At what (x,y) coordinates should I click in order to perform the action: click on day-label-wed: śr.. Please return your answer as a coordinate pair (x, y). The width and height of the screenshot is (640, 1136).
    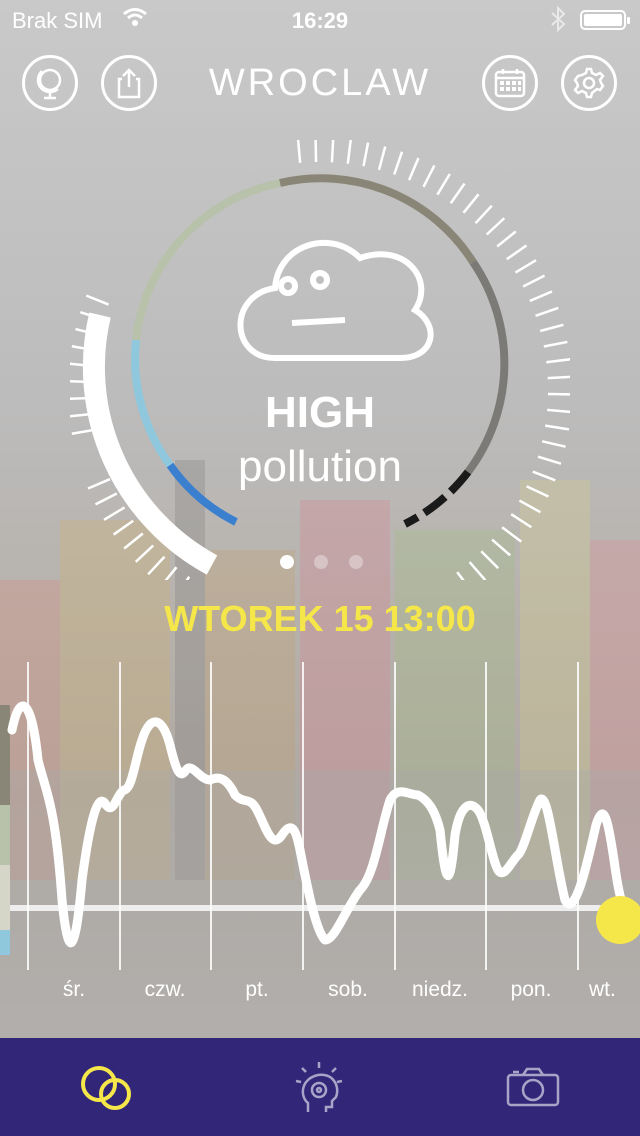
    Looking at the image, I should click on (74, 989).